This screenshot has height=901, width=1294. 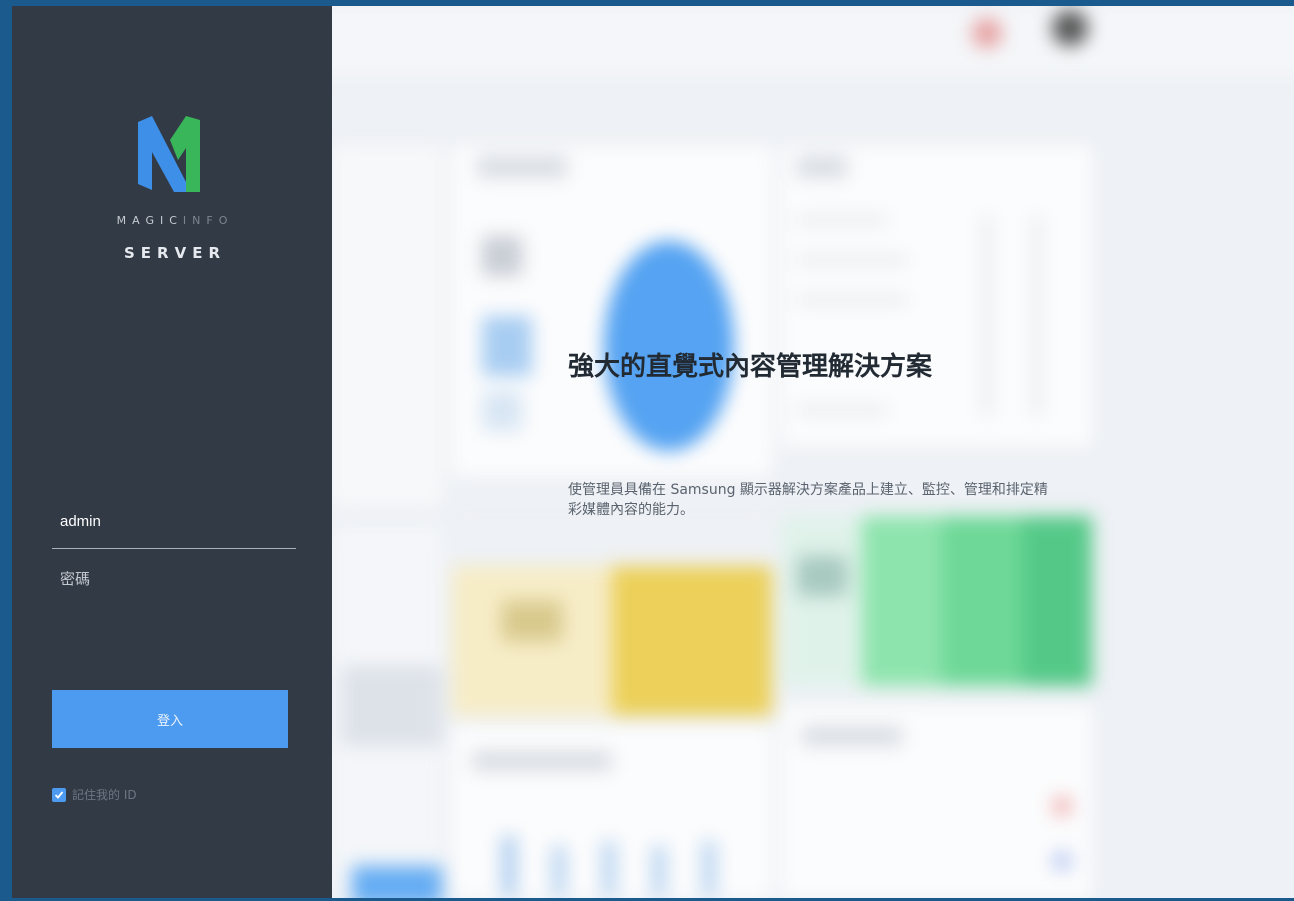 I want to click on remember-id-checkbox, so click(x=59, y=794).